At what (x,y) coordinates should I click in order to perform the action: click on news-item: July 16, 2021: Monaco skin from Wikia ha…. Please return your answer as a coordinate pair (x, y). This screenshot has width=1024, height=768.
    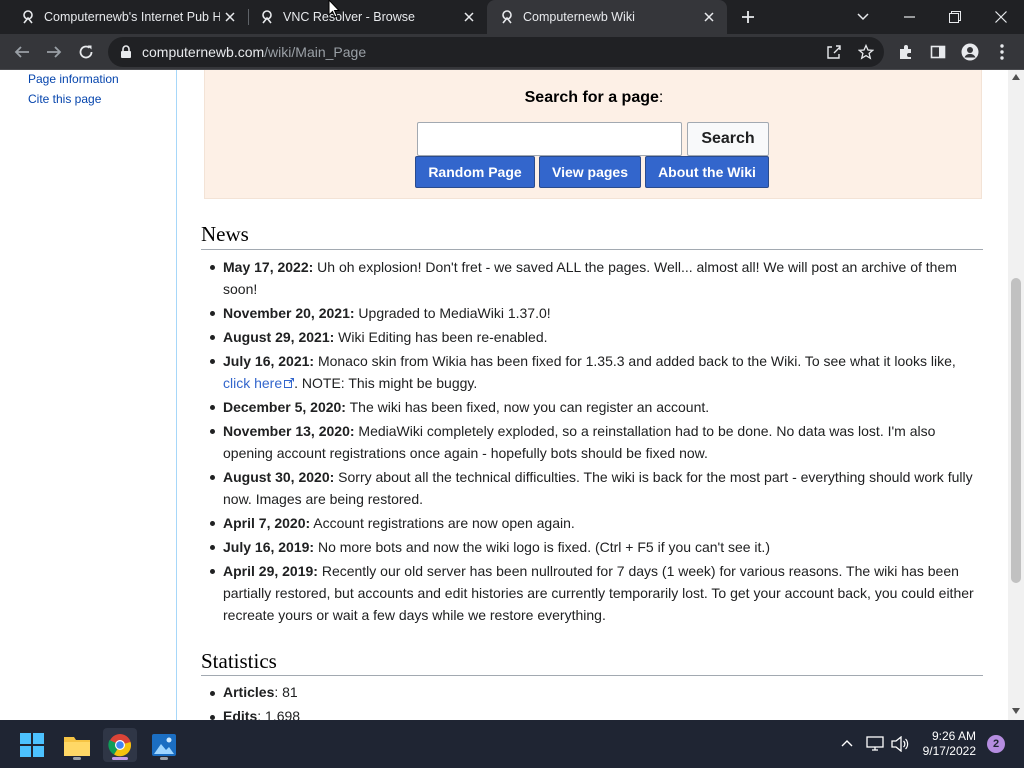
    Looking at the image, I should click on (591, 372).